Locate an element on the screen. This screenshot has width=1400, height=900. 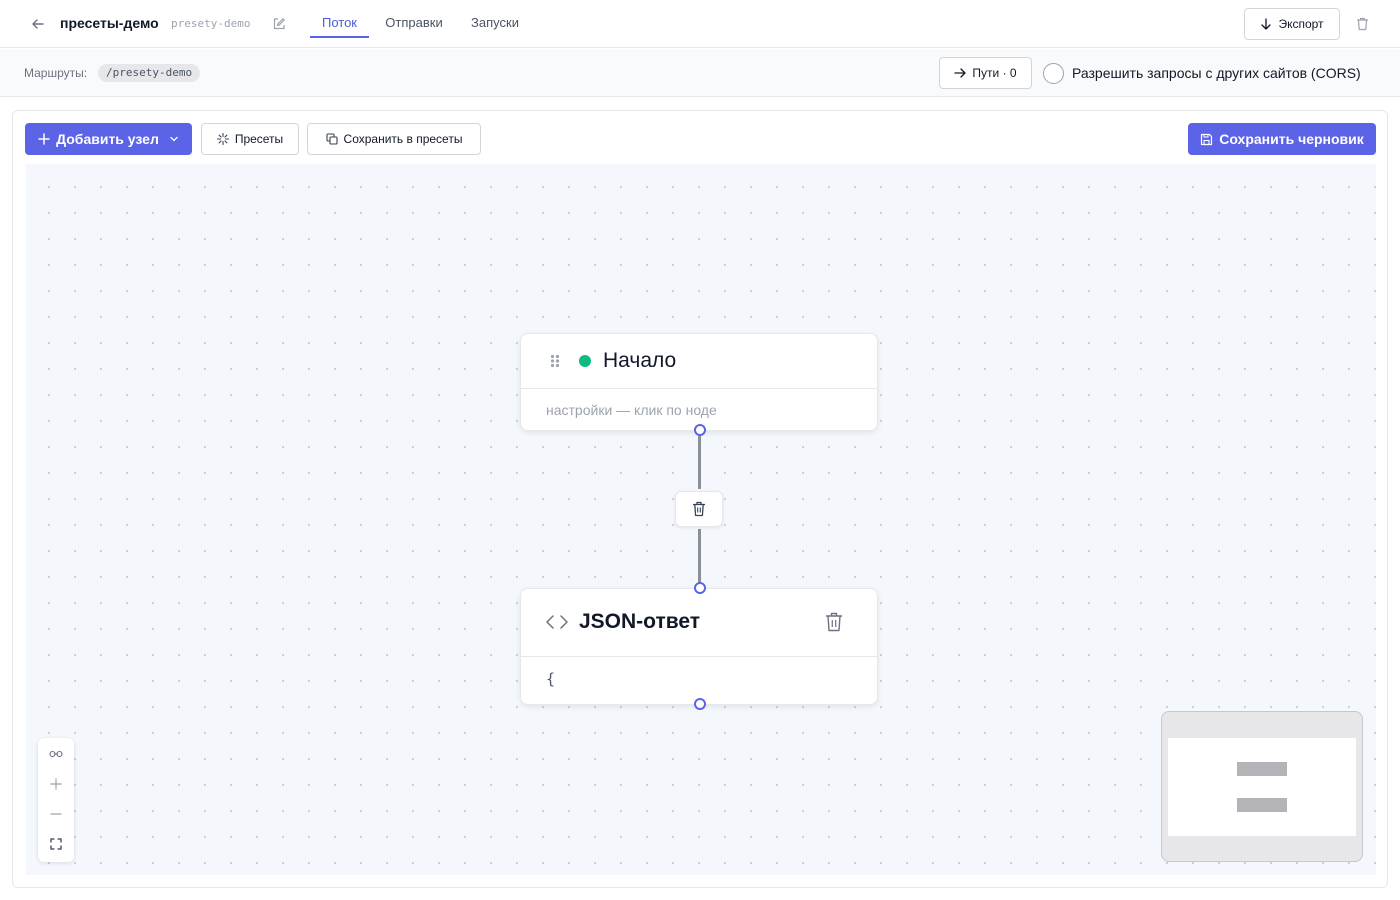
fit-view-icon is located at coordinates (56, 844).